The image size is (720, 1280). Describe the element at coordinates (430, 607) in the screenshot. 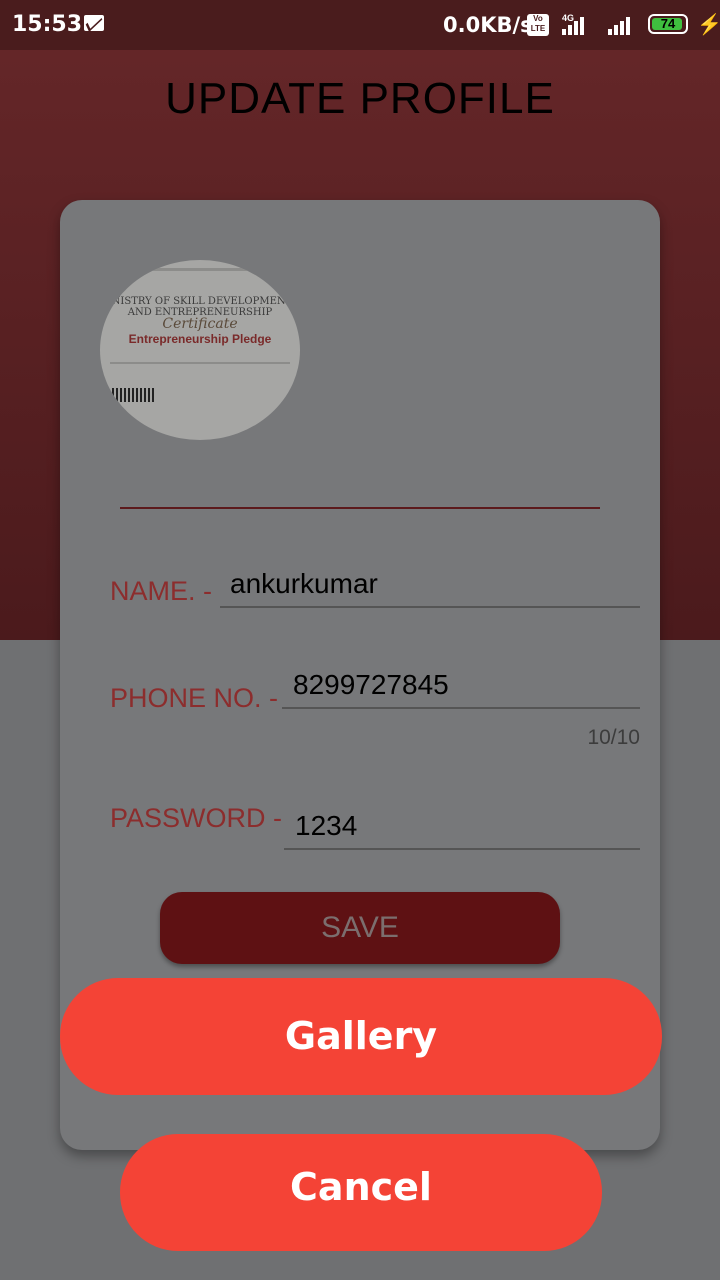

I see `name-input-underline` at that location.